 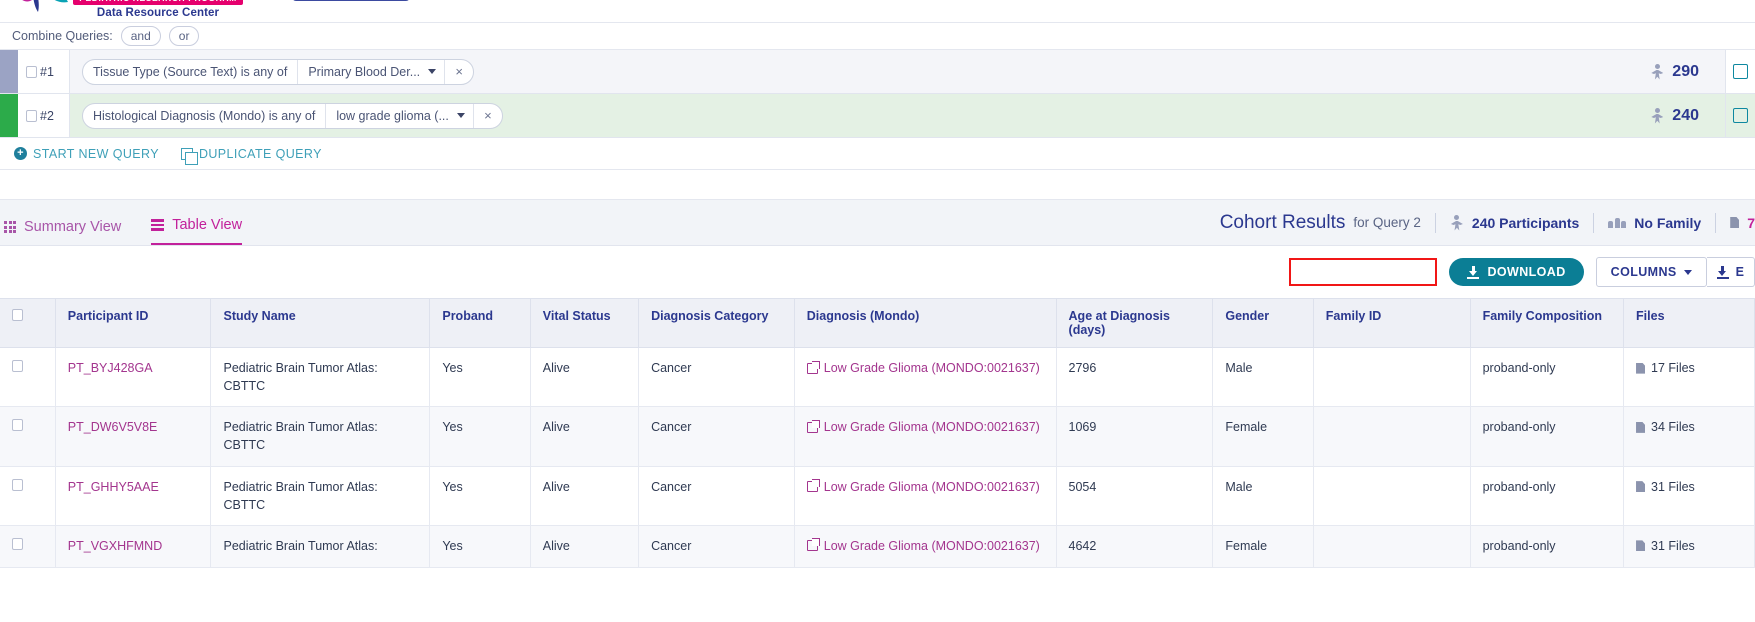 What do you see at coordinates (925, 323) in the screenshot?
I see `col-diagnosis-mondo: Diagnosis (Mondo)` at bounding box center [925, 323].